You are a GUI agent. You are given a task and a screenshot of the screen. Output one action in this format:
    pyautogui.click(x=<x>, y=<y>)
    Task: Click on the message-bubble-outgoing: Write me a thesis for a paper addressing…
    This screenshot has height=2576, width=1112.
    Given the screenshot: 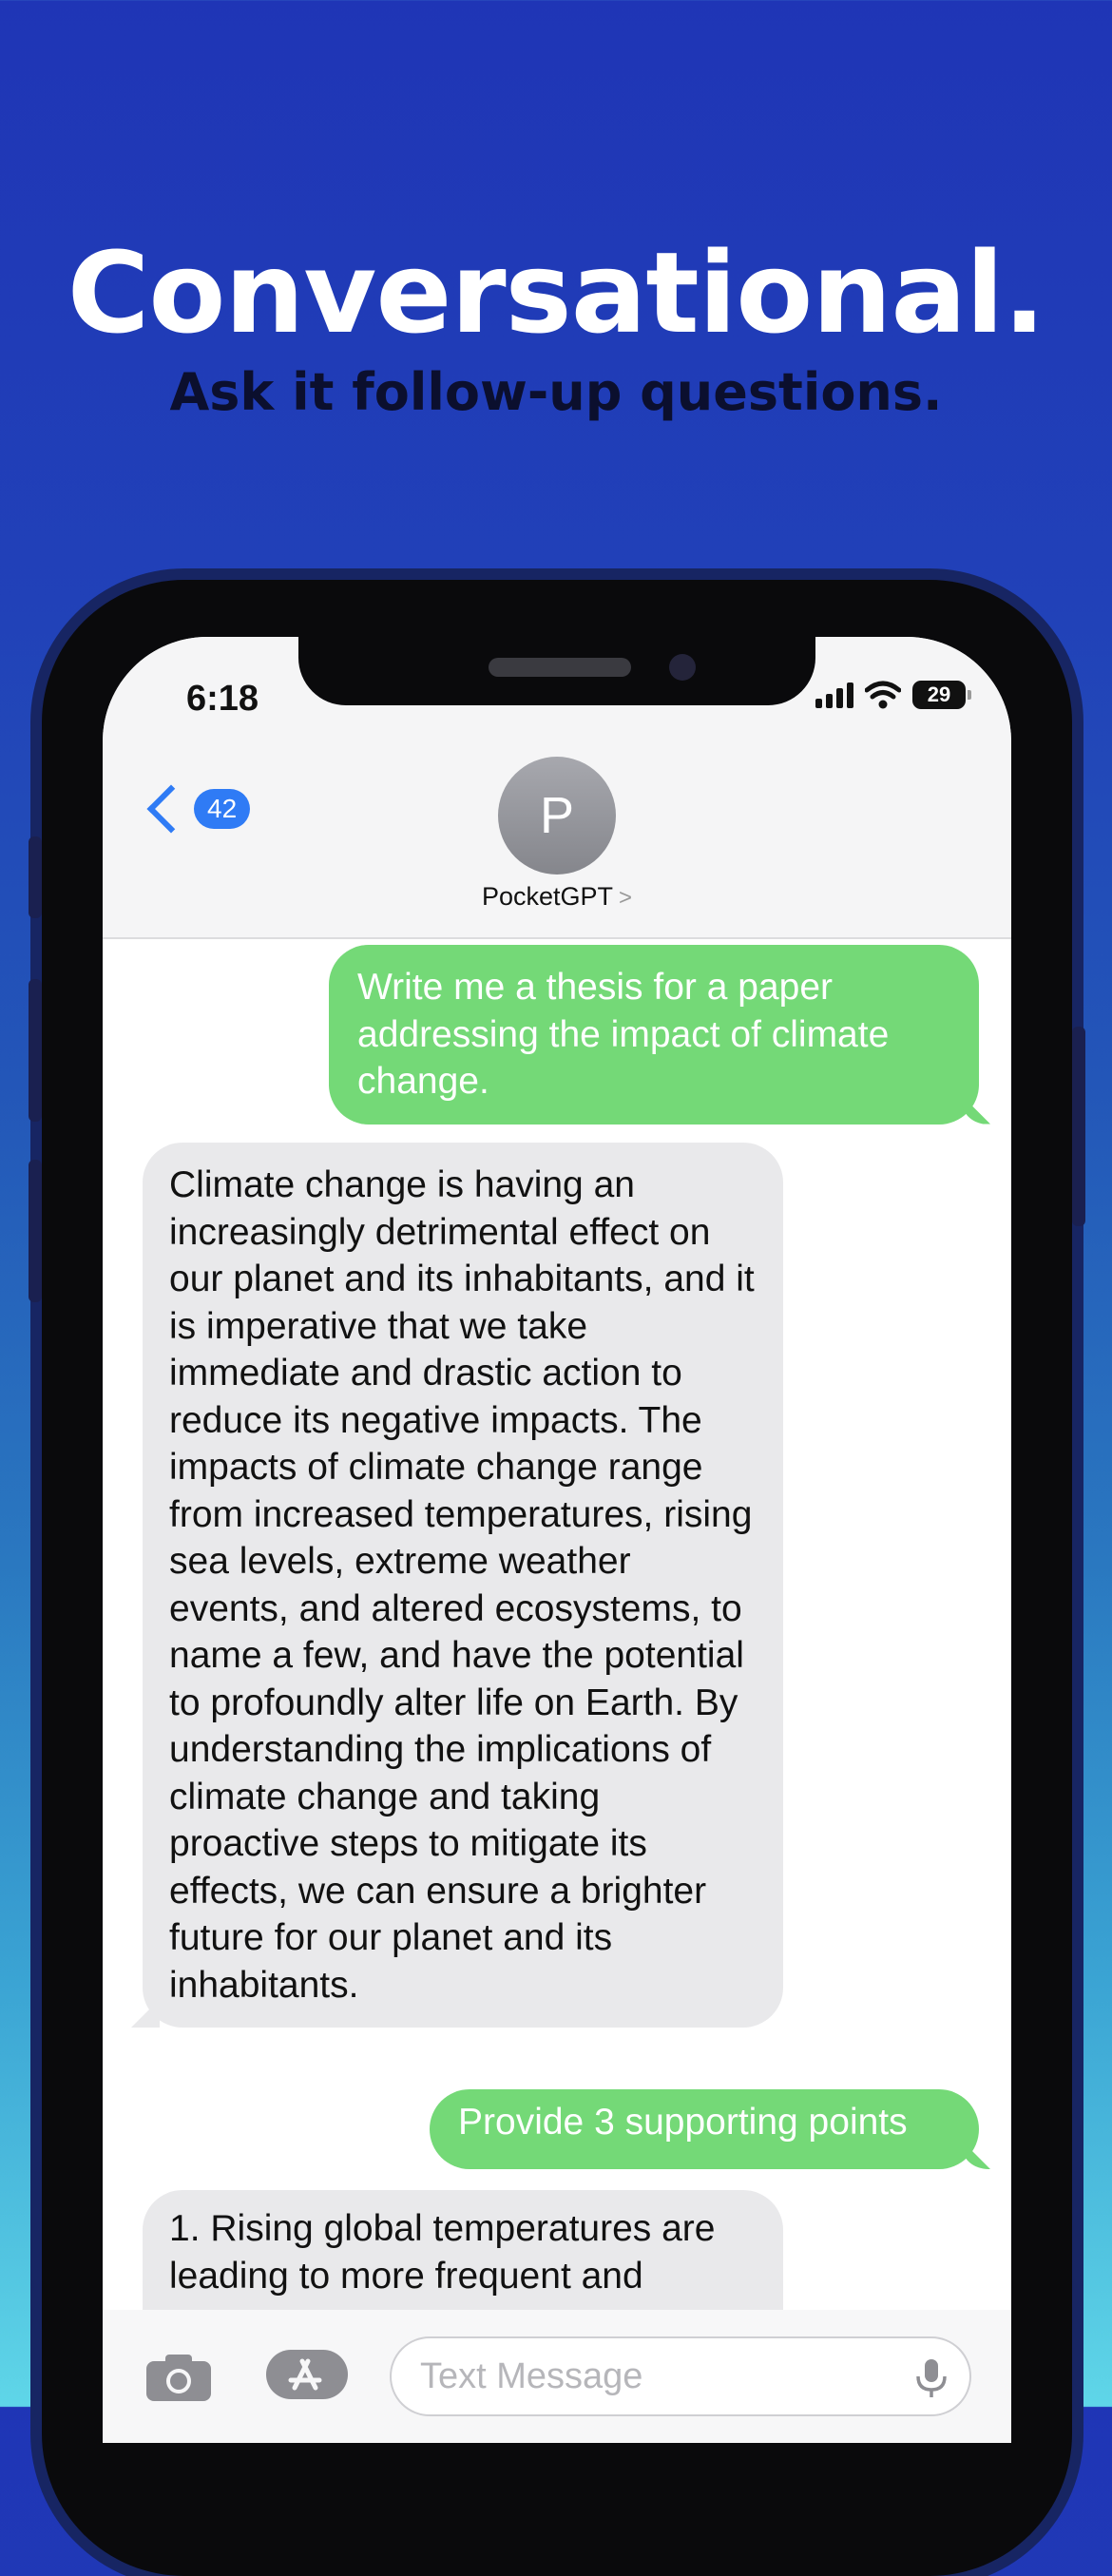 What is the action you would take?
    pyautogui.click(x=654, y=1035)
    